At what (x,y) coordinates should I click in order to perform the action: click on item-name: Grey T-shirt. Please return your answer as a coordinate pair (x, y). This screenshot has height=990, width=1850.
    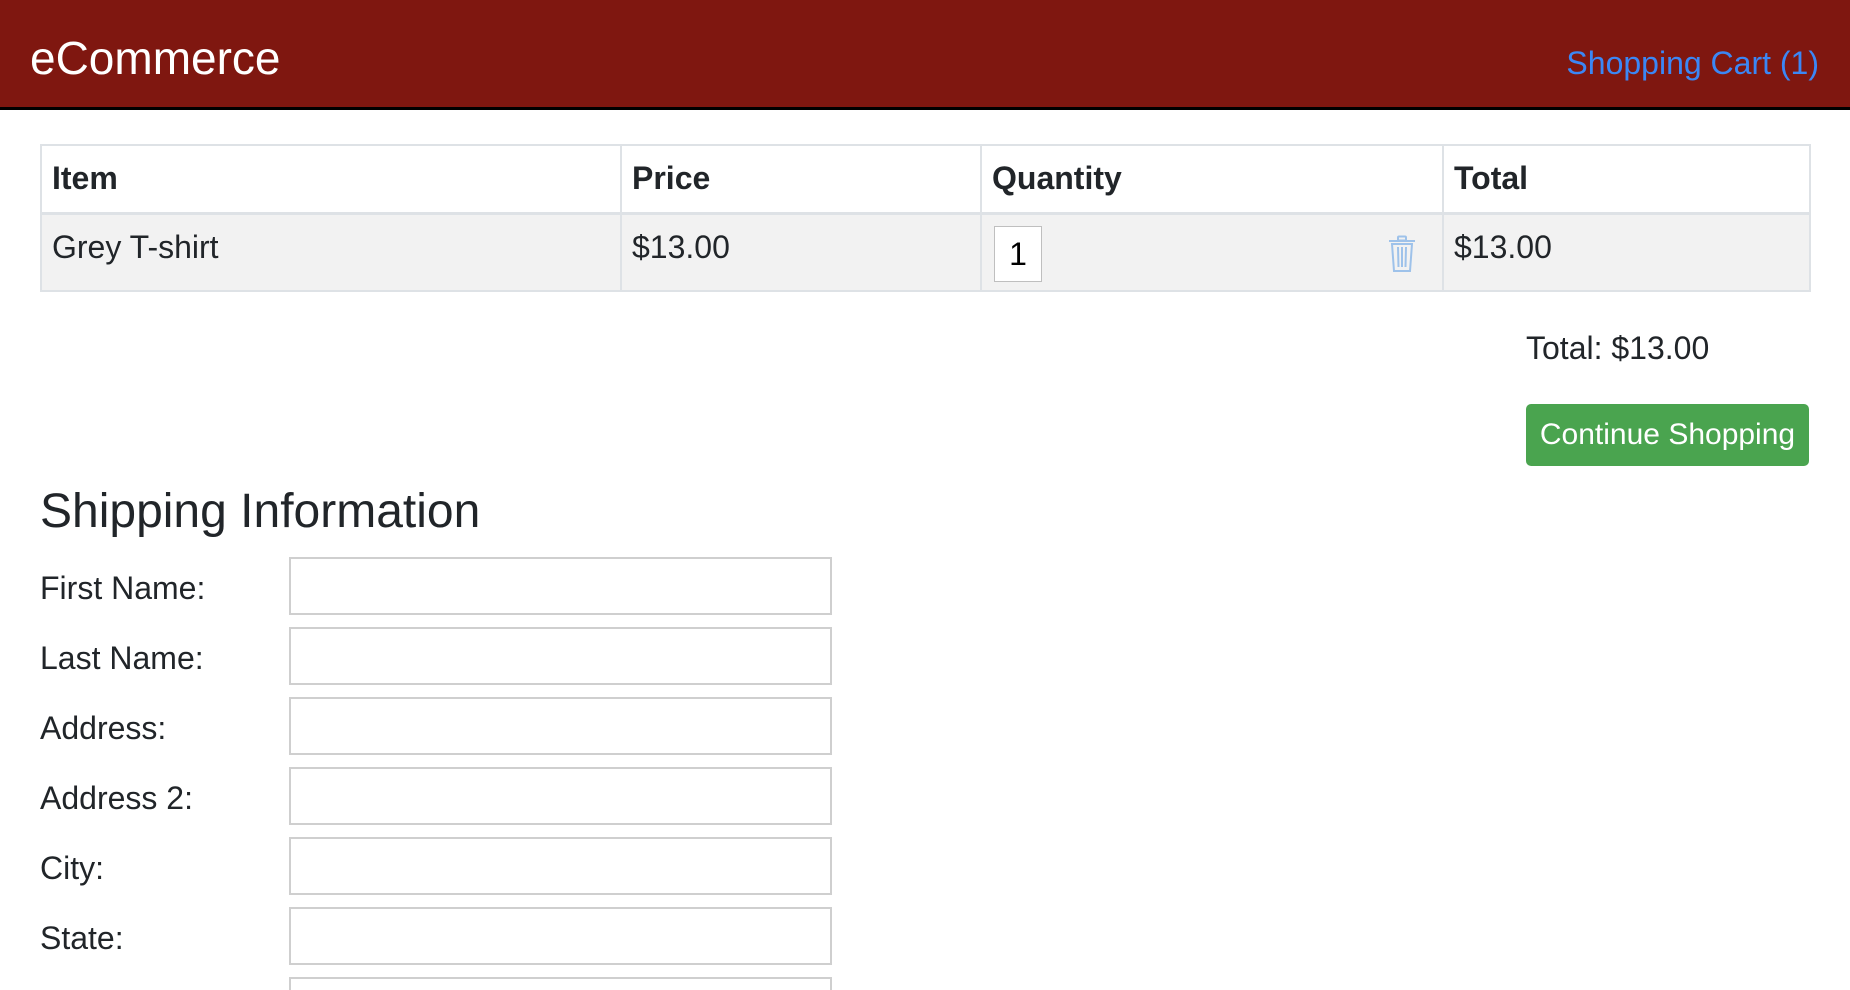
    Looking at the image, I should click on (331, 252).